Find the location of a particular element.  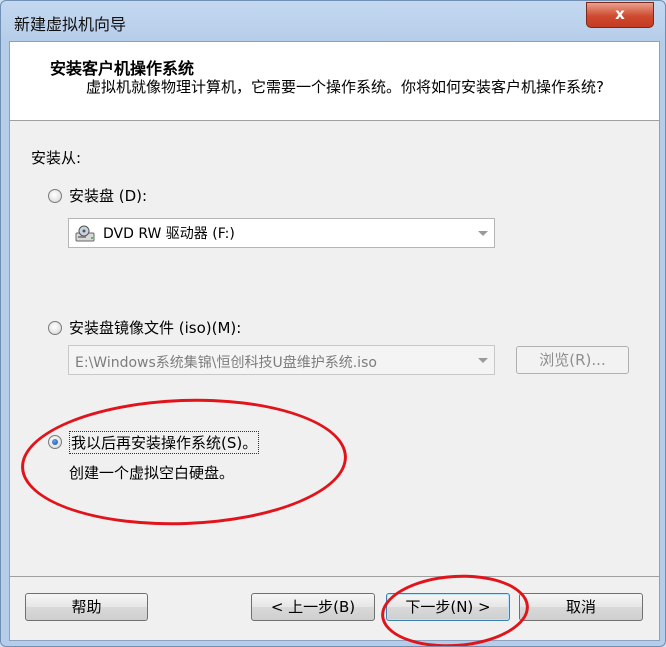

dvd-drive-icon is located at coordinates (85, 233).